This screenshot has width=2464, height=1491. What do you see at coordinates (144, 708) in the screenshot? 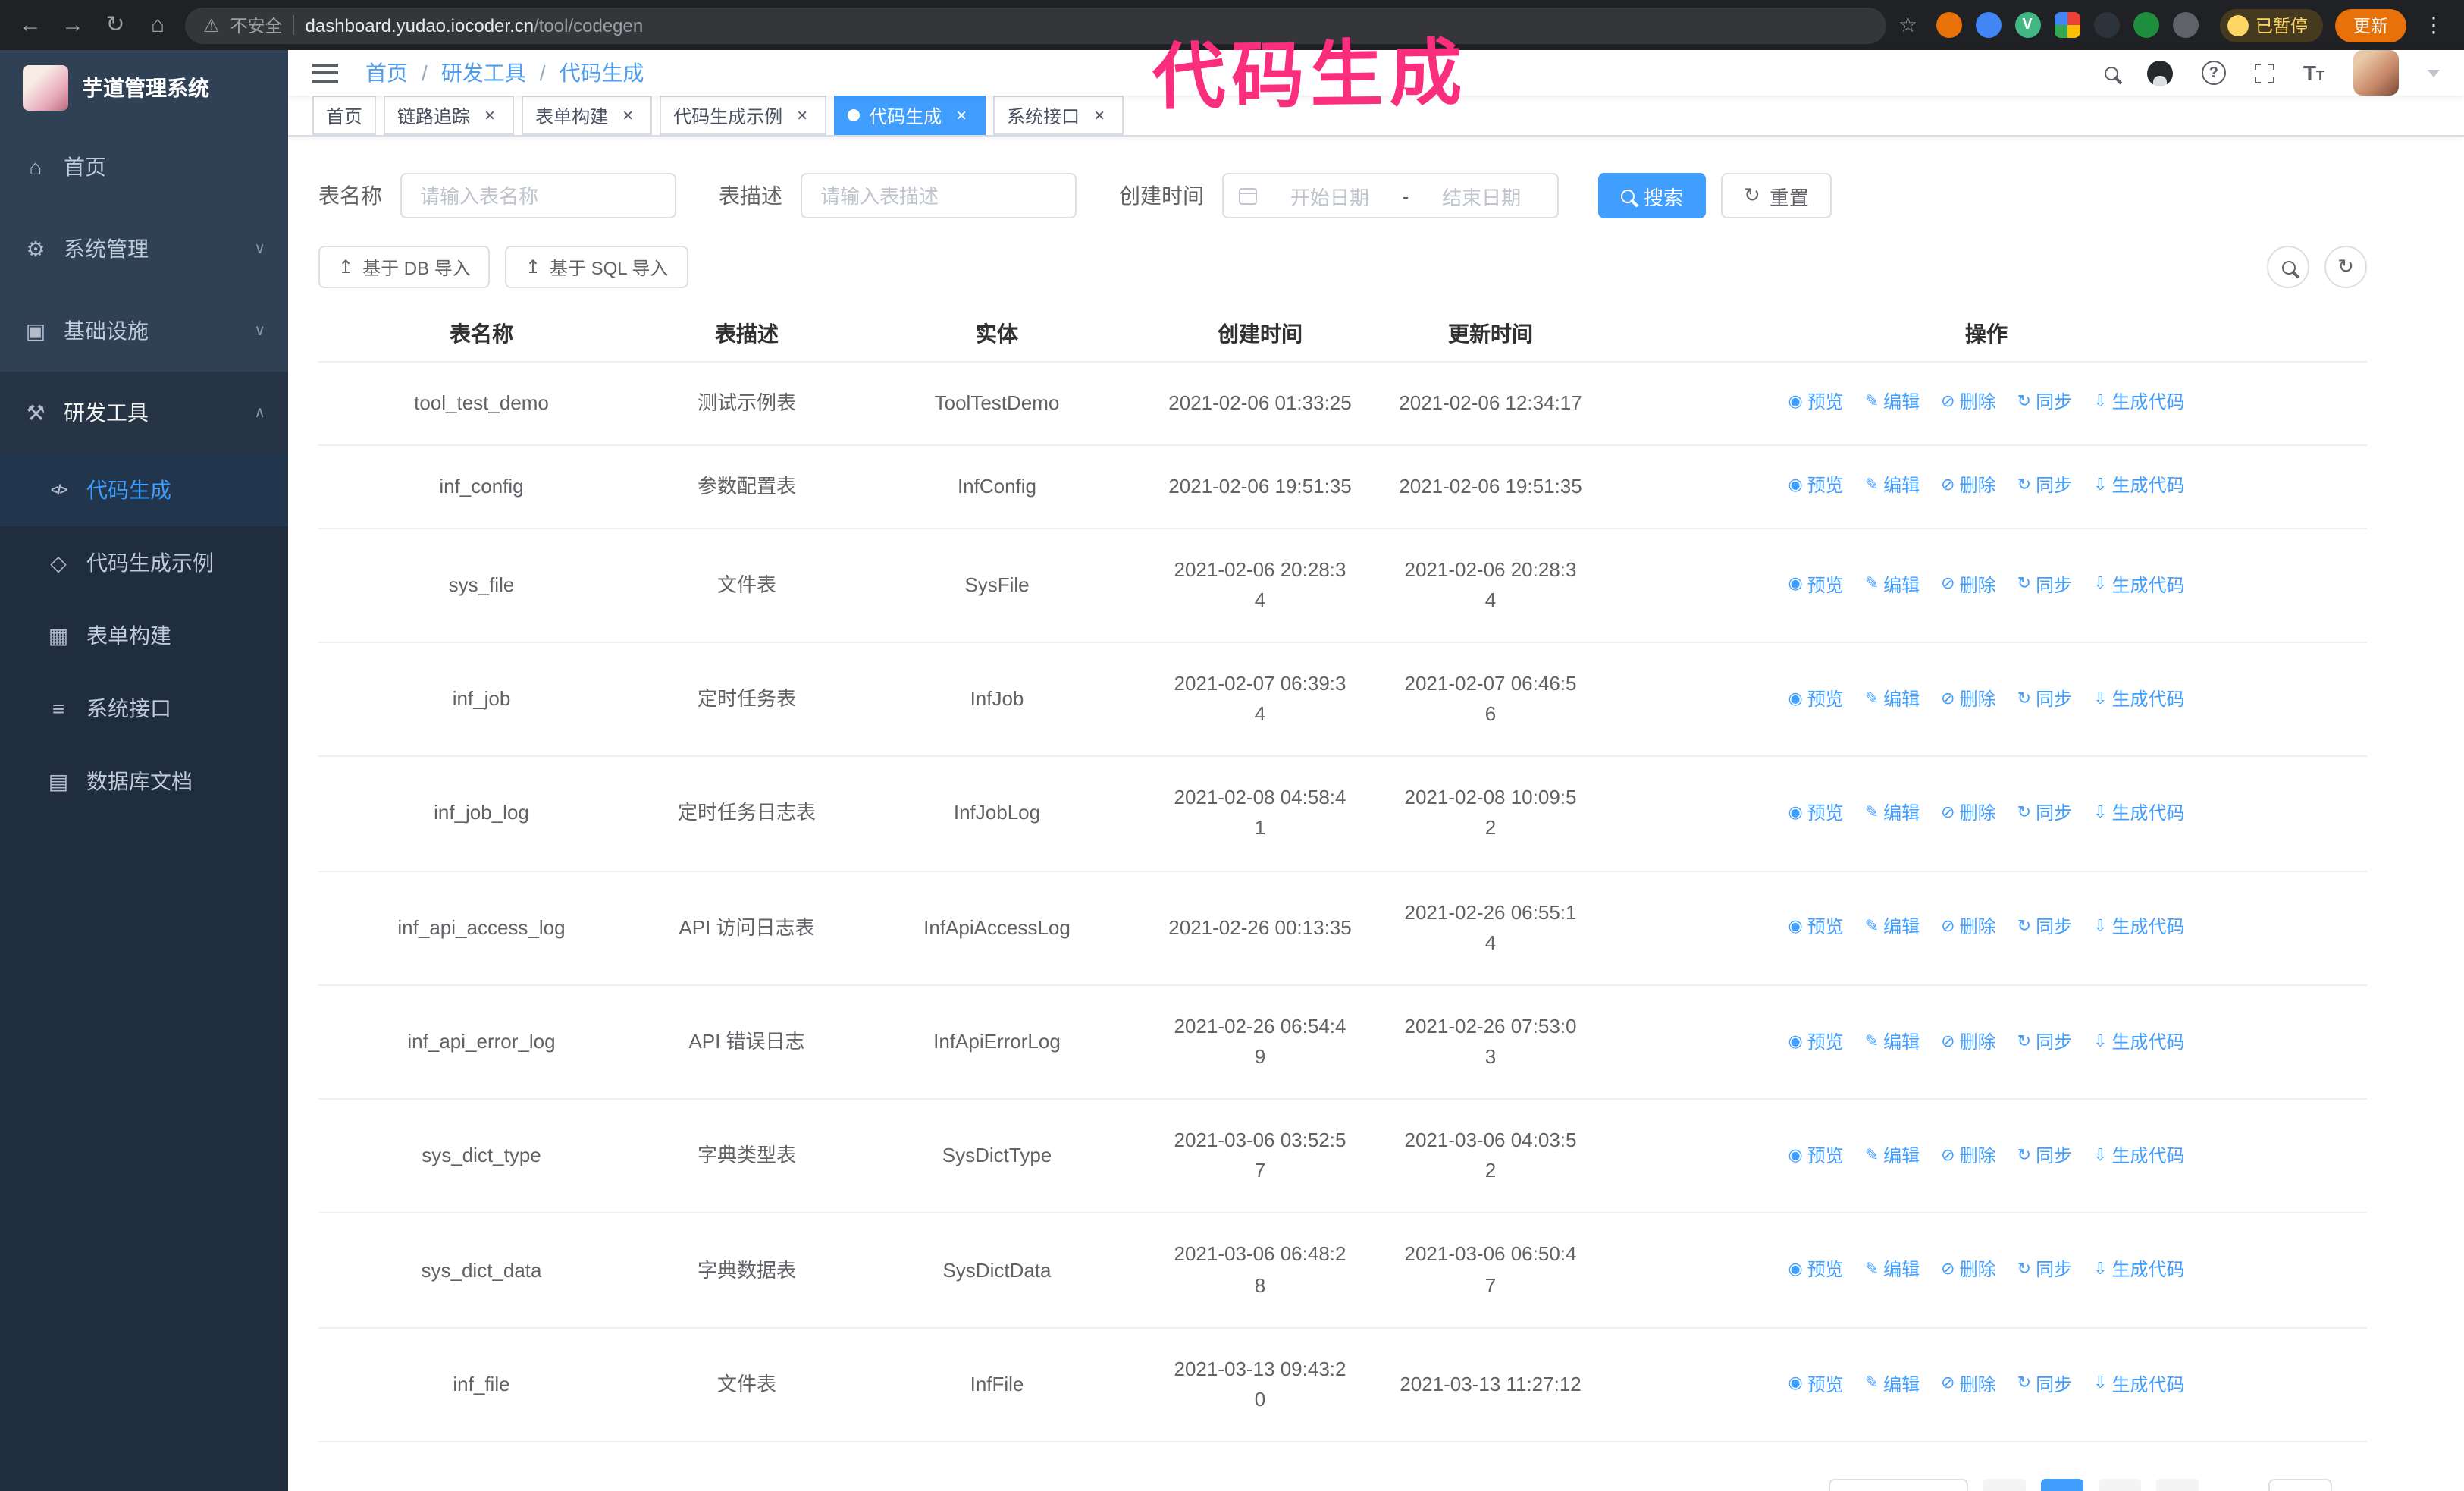
I see `sidebar-subitem-api: ≡ 系统接口` at bounding box center [144, 708].